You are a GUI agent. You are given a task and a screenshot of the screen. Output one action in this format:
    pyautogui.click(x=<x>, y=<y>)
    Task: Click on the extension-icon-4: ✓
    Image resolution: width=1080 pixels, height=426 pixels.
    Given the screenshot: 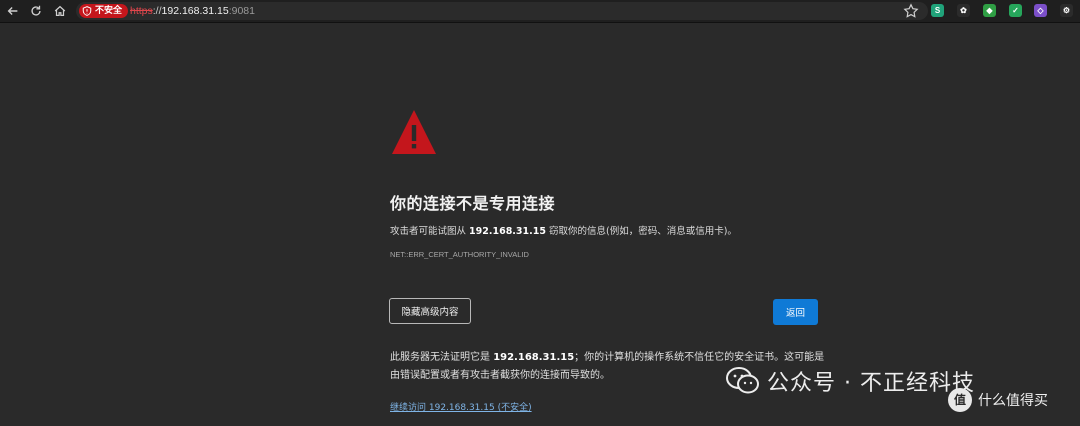 What is the action you would take?
    pyautogui.click(x=1015, y=10)
    